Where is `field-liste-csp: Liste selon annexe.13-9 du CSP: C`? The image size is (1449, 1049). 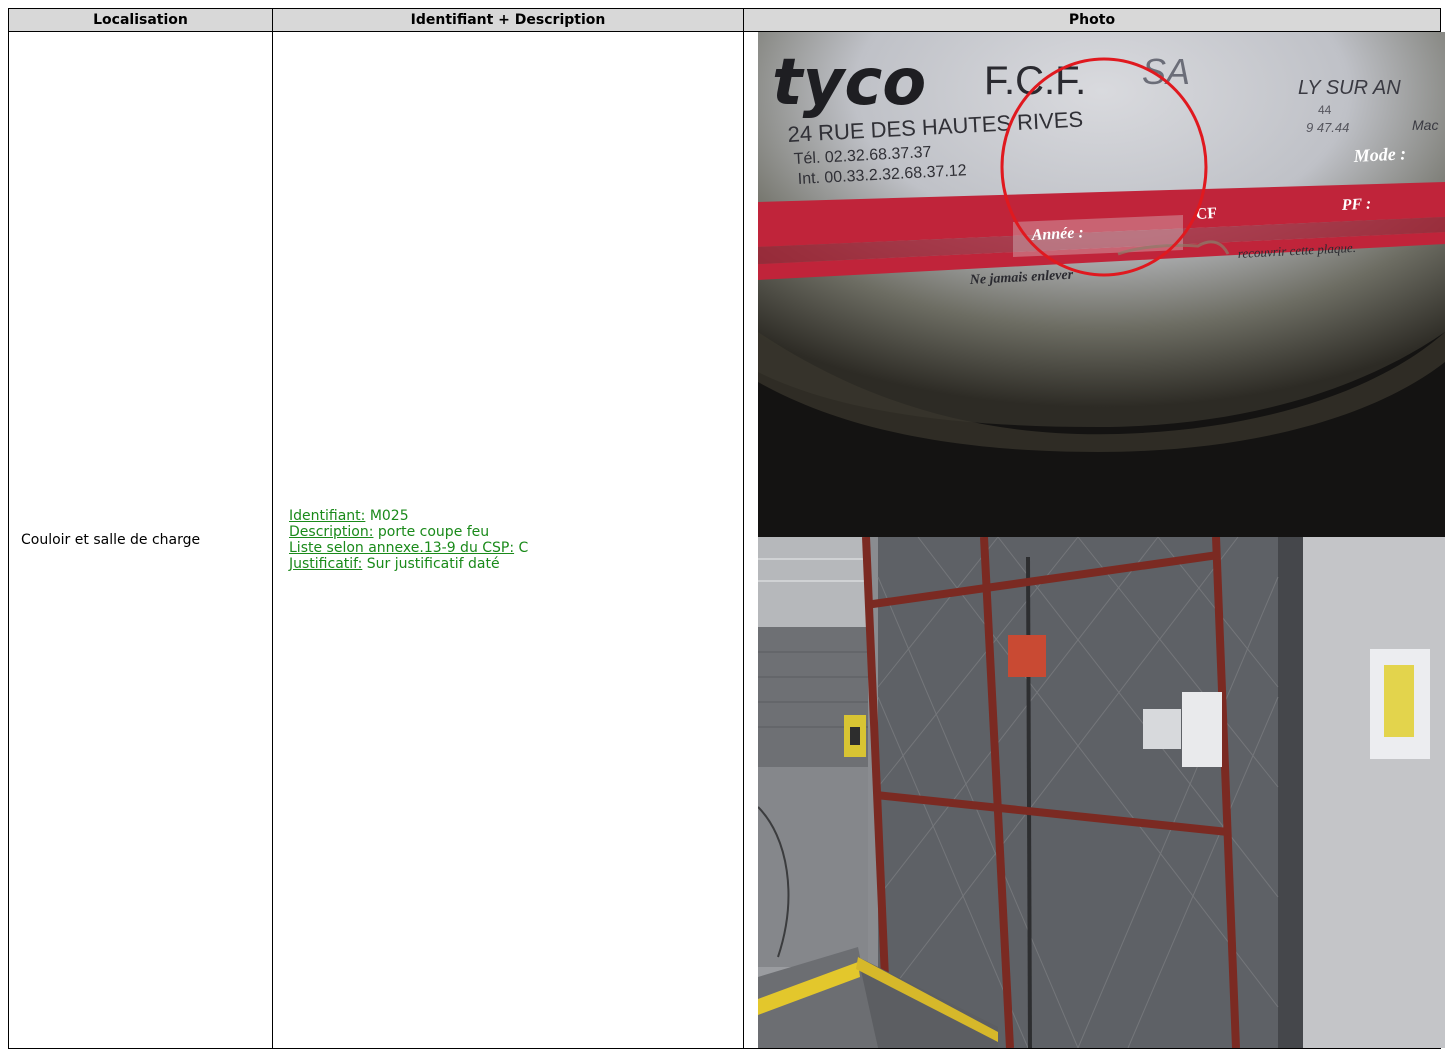 field-liste-csp: Liste selon annexe.13-9 du CSP: C is located at coordinates (516, 548).